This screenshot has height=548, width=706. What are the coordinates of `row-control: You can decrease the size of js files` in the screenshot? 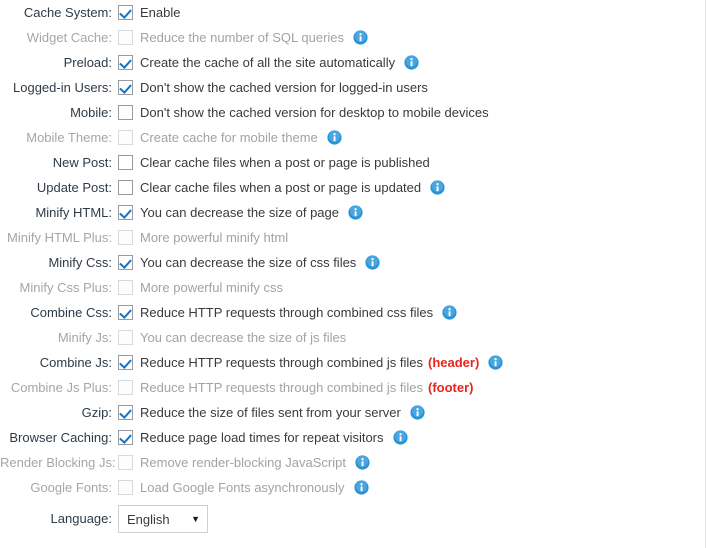 It's located at (232, 337).